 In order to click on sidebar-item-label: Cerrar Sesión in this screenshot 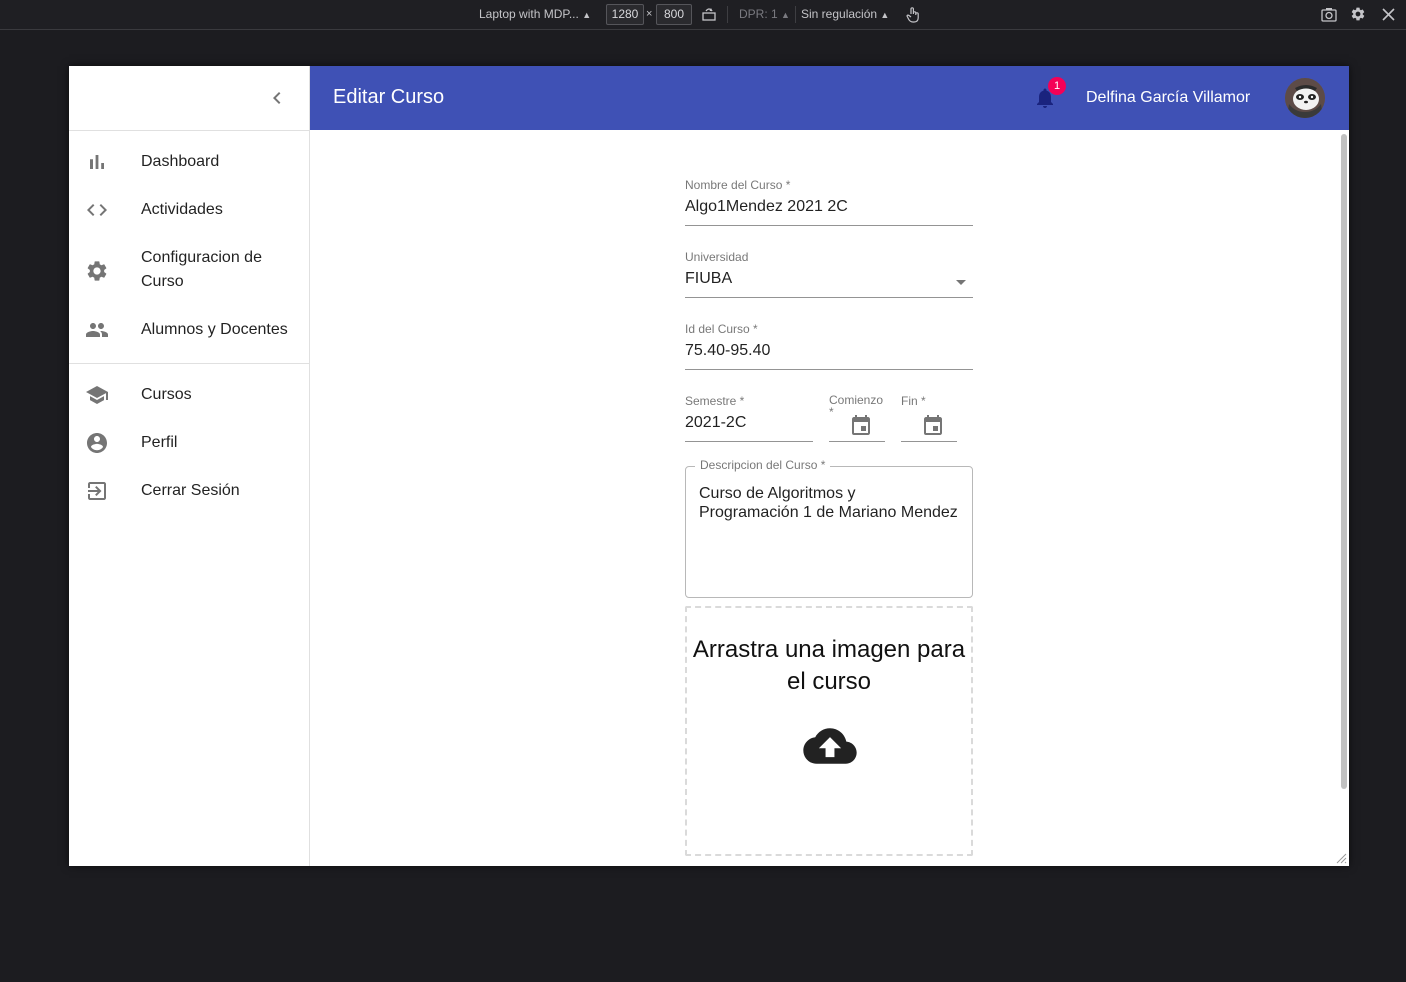, I will do `click(190, 490)`.